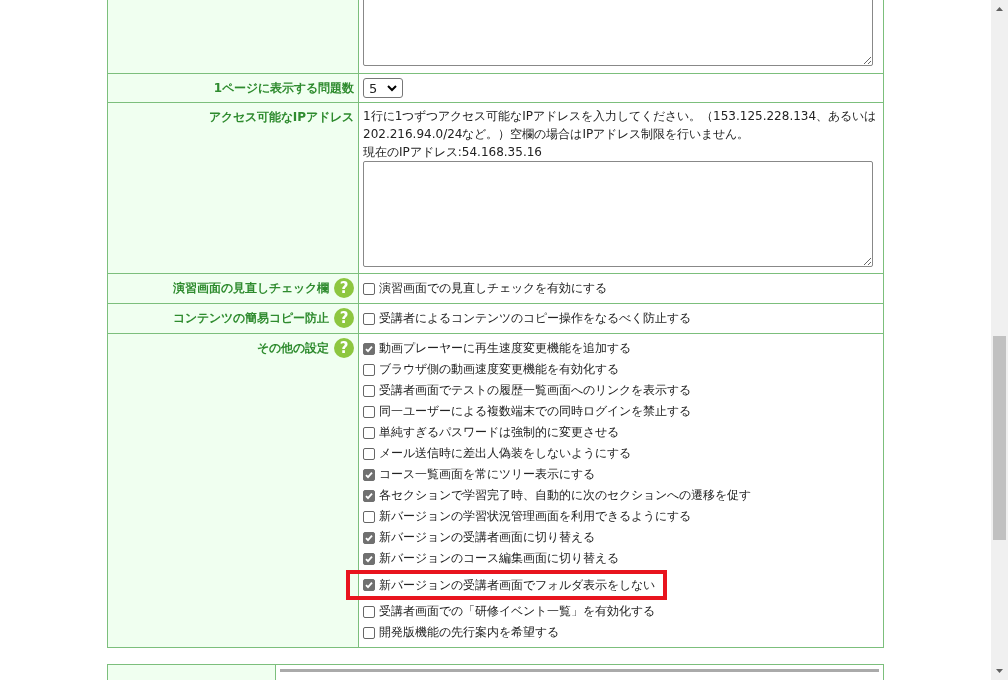  Describe the element at coordinates (499, 432) in the screenshot. I see `option-label: 単純すぎるパスワードは強制的に変更させる` at that location.